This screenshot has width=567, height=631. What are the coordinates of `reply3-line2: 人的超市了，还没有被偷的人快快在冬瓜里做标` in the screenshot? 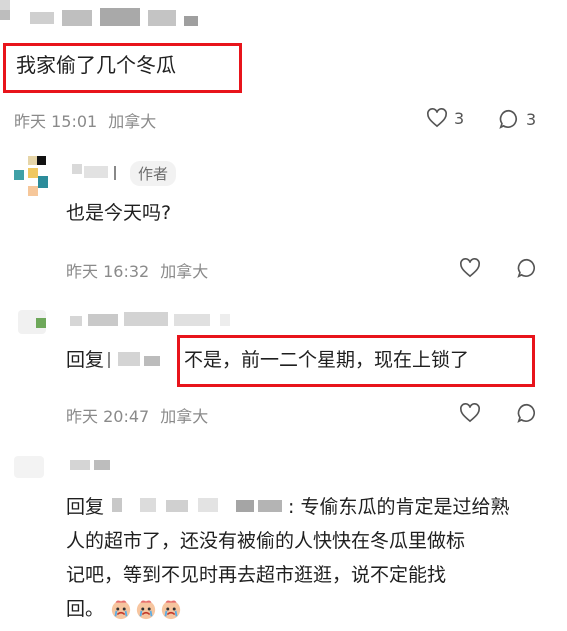 It's located at (266, 541).